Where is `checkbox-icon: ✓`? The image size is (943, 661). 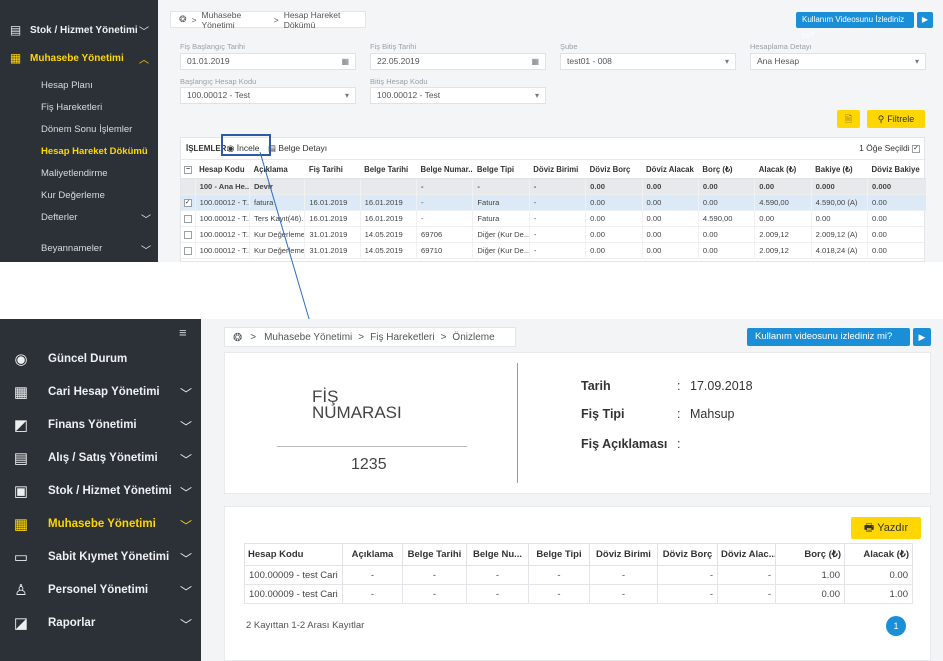 checkbox-icon: ✓ is located at coordinates (187, 202).